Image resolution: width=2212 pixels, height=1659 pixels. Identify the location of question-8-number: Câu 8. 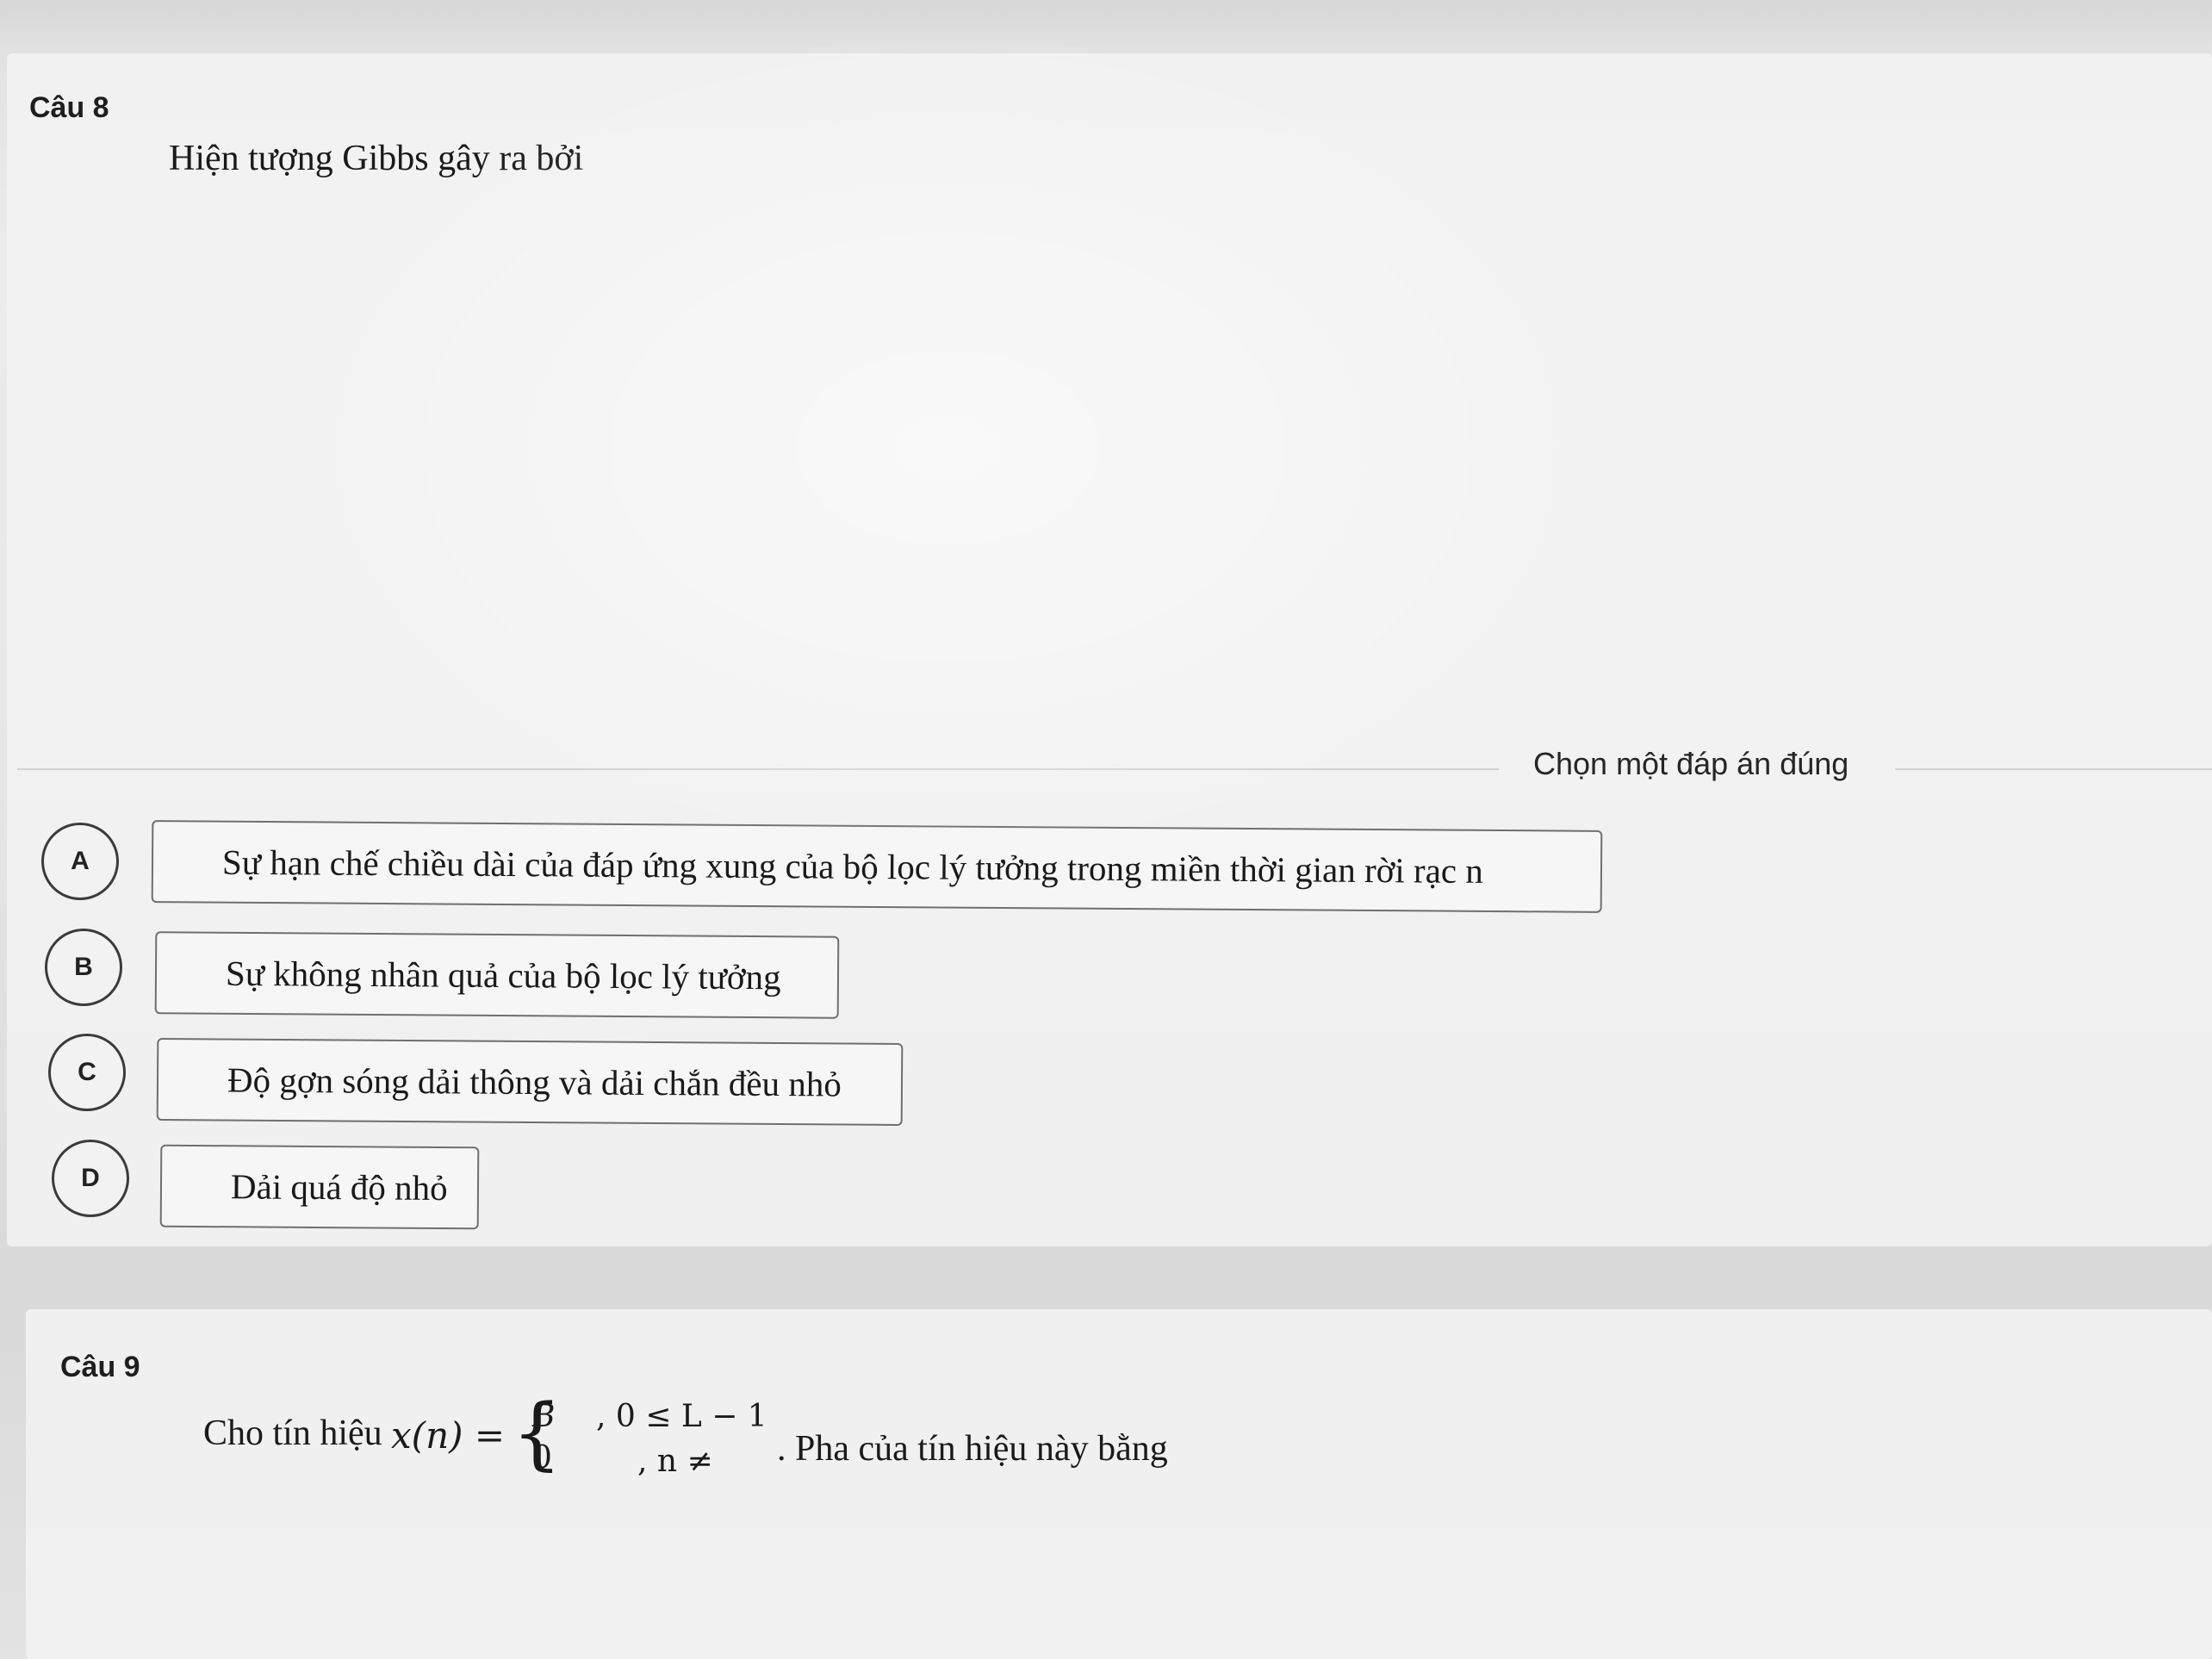
(69, 107).